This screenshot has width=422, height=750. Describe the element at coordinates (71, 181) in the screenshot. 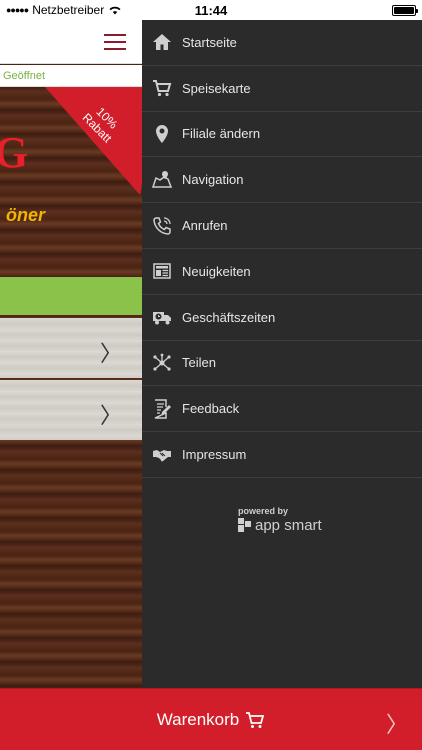

I see `hero-banner: G öner 10% Rabatt` at that location.